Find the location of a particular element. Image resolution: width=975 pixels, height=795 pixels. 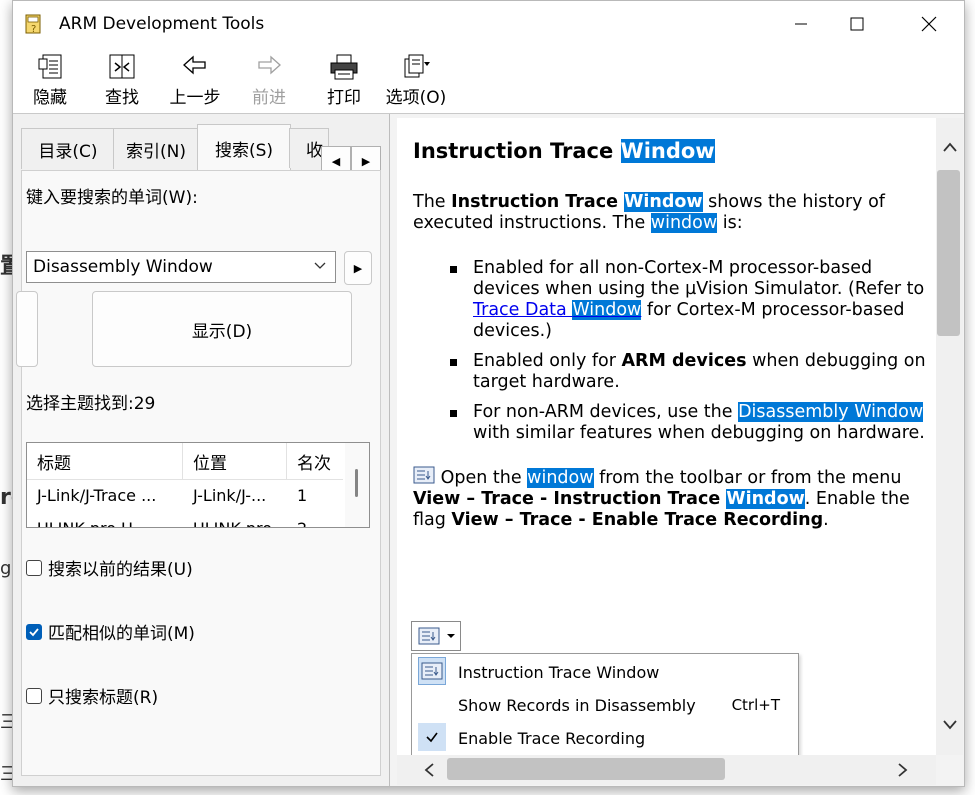

trace-toolbar-button is located at coordinates (436, 636).